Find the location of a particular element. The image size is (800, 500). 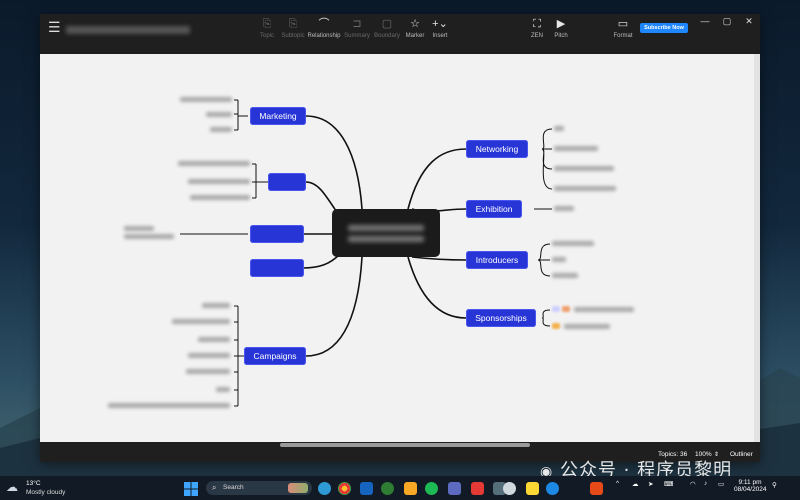

central-topic is located at coordinates (386, 233).